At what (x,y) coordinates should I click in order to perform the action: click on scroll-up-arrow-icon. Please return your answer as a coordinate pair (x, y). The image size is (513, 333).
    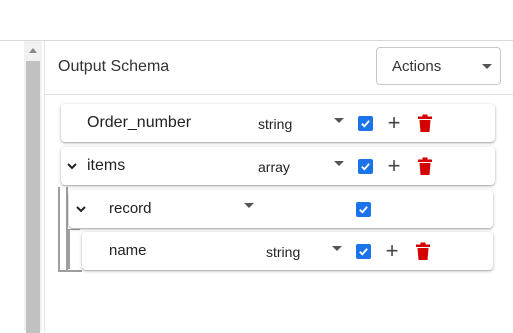
    Looking at the image, I should click on (33, 50).